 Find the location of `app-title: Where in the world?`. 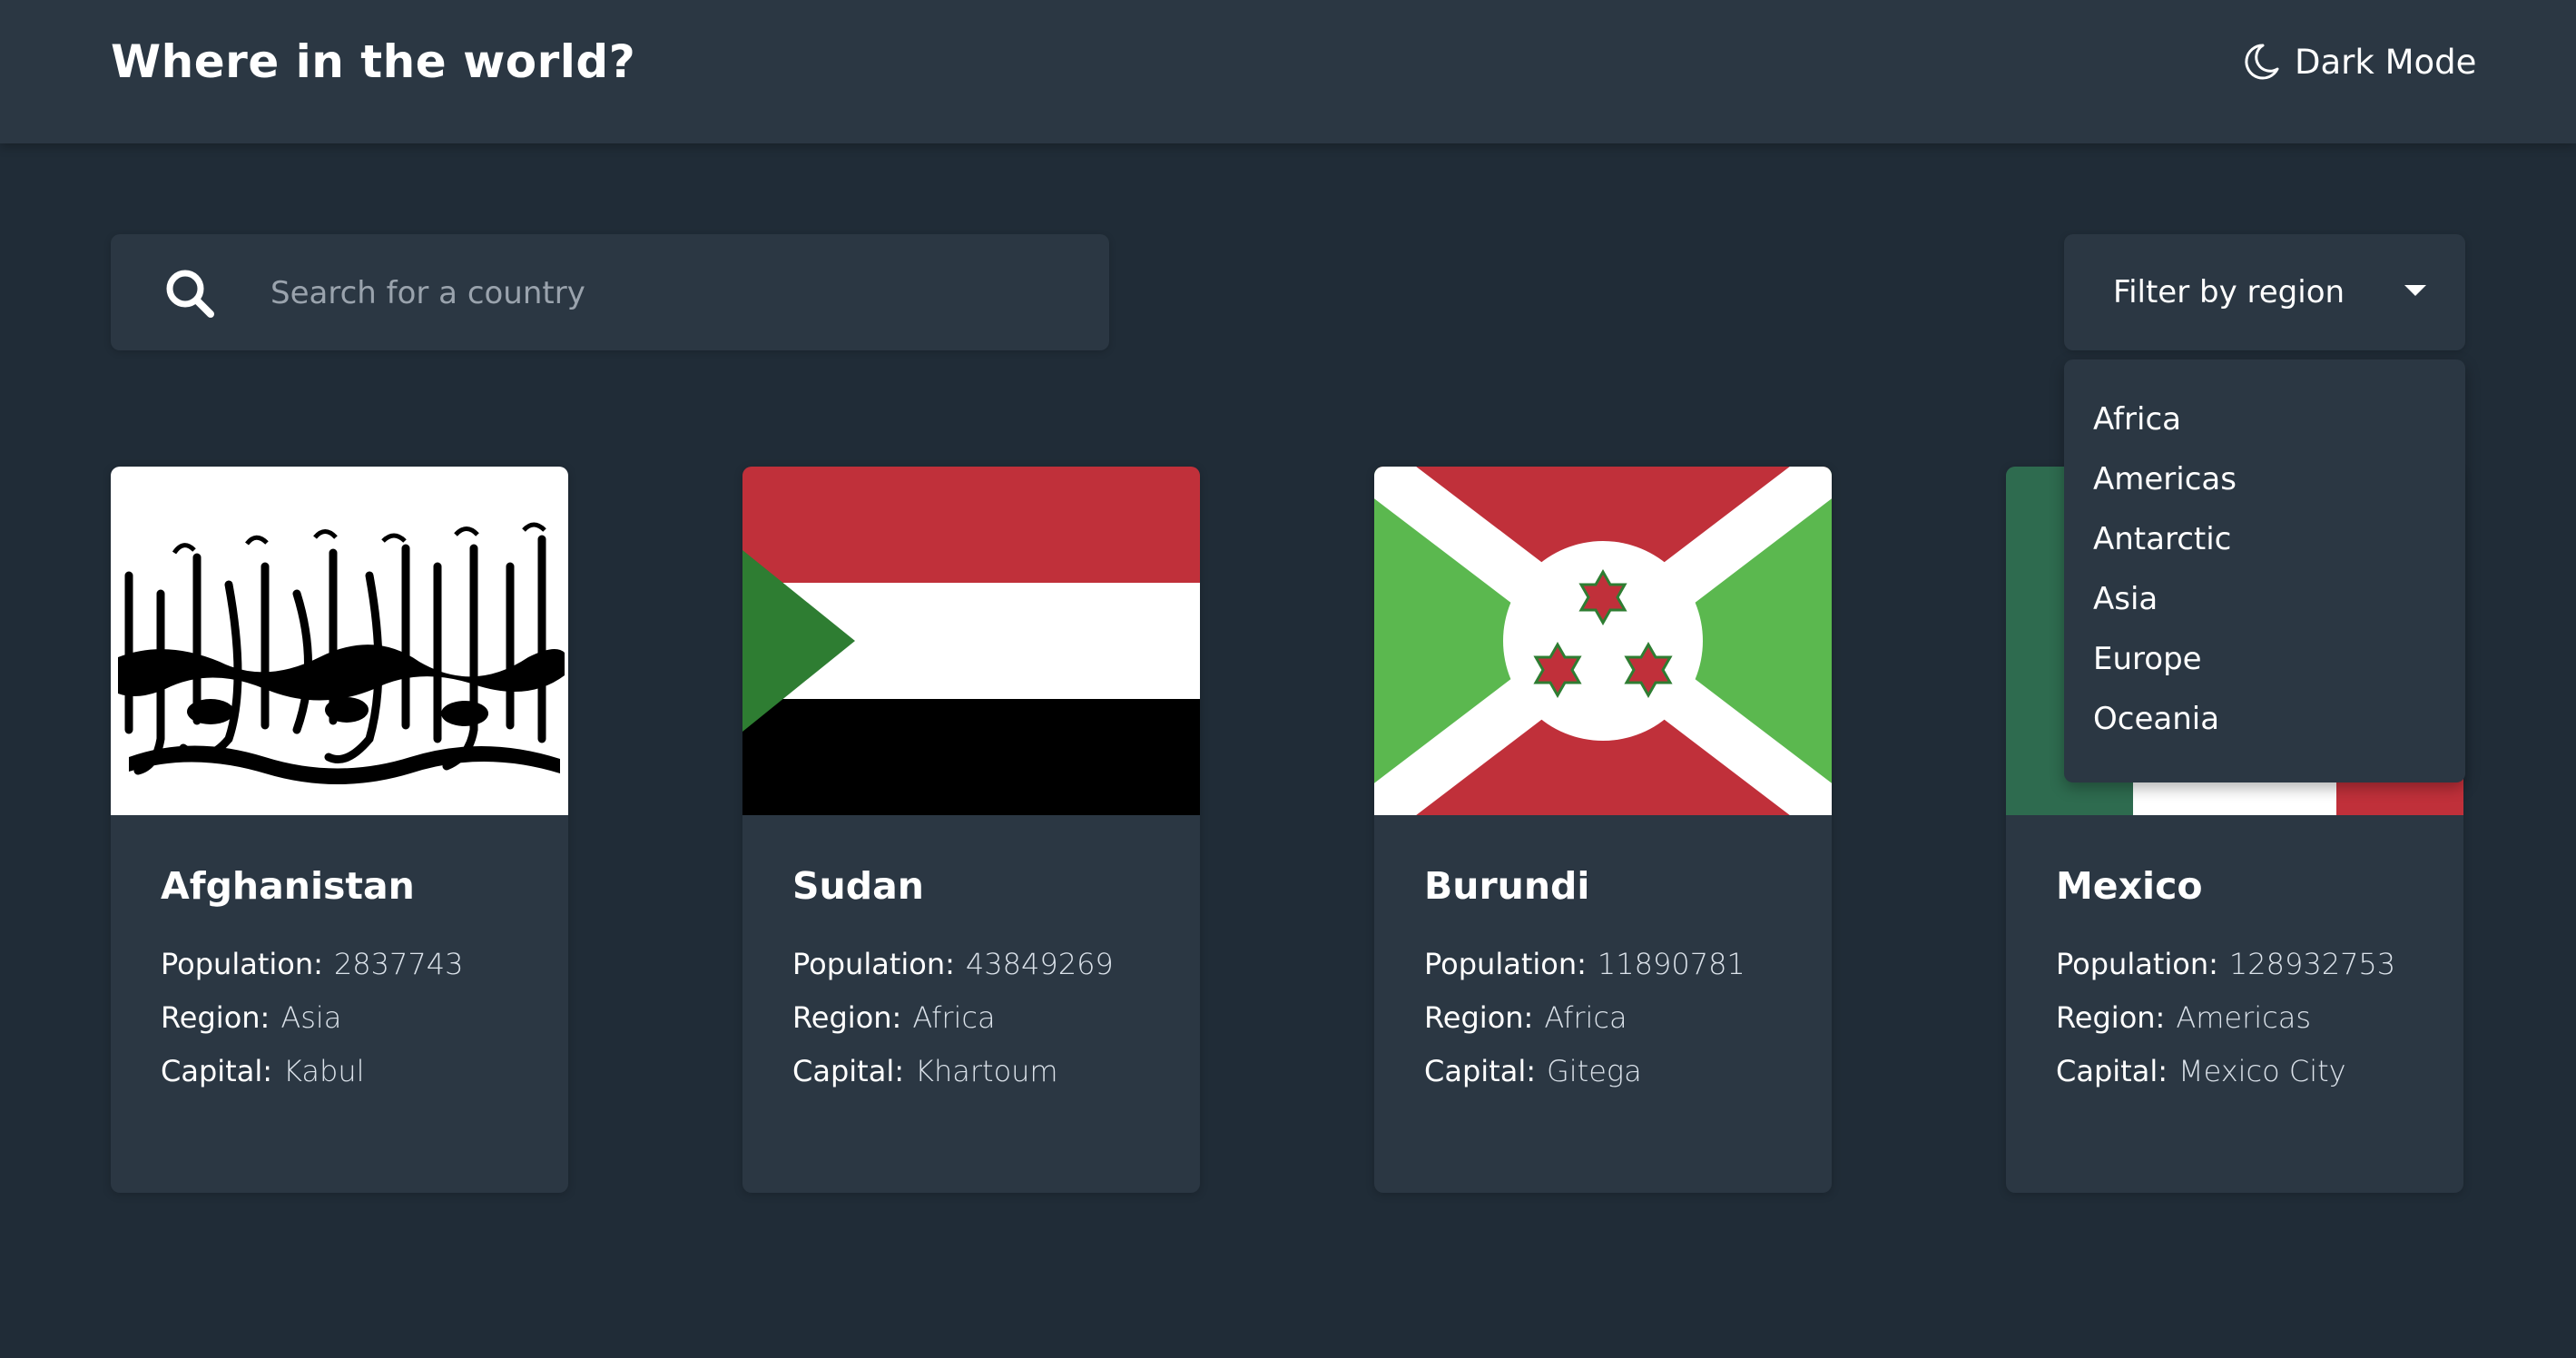

app-title: Where in the world? is located at coordinates (373, 62).